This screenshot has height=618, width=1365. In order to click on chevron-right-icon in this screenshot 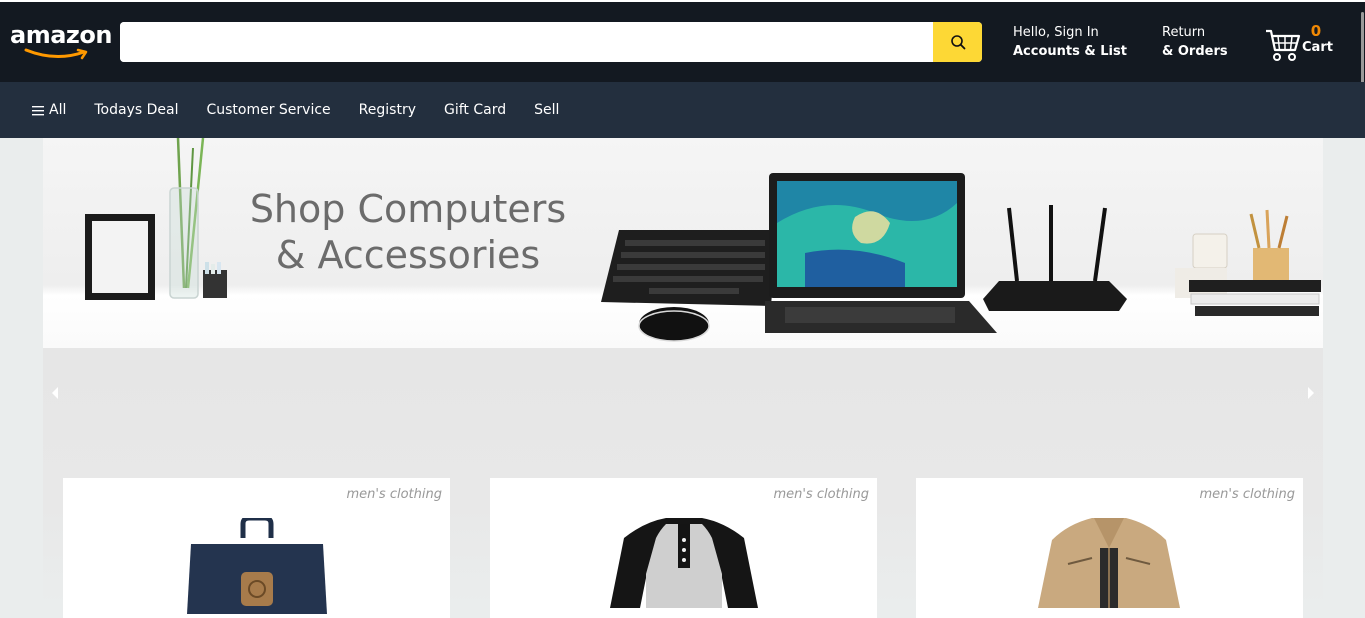, I will do `click(1311, 393)`.